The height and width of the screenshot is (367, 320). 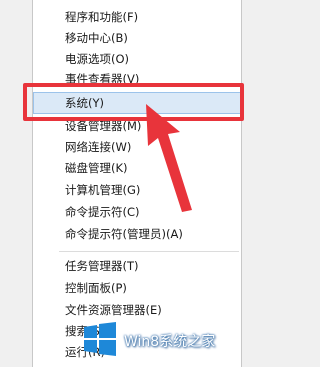 What do you see at coordinates (98, 147) in the screenshot?
I see `menu-item-network-connections: 网络连接(W)` at bounding box center [98, 147].